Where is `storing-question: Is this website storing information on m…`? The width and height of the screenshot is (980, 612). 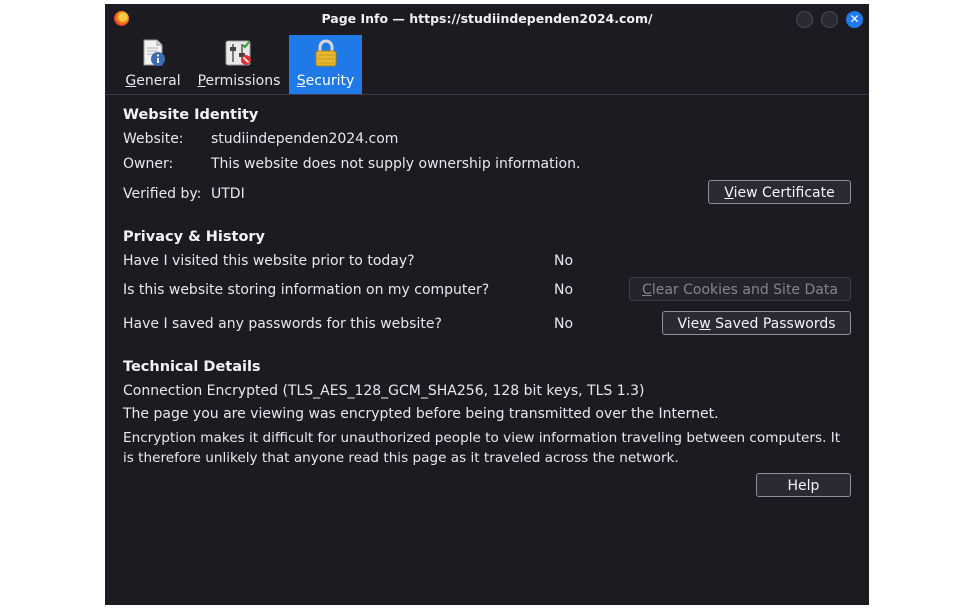 storing-question: Is this website storing information on m… is located at coordinates (306, 290).